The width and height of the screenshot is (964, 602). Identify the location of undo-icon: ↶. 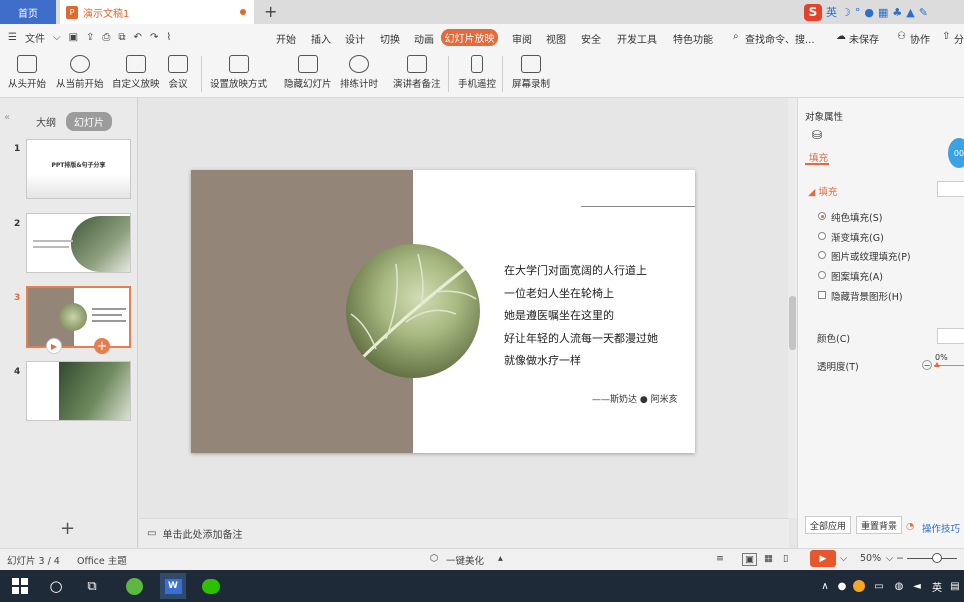
(138, 37).